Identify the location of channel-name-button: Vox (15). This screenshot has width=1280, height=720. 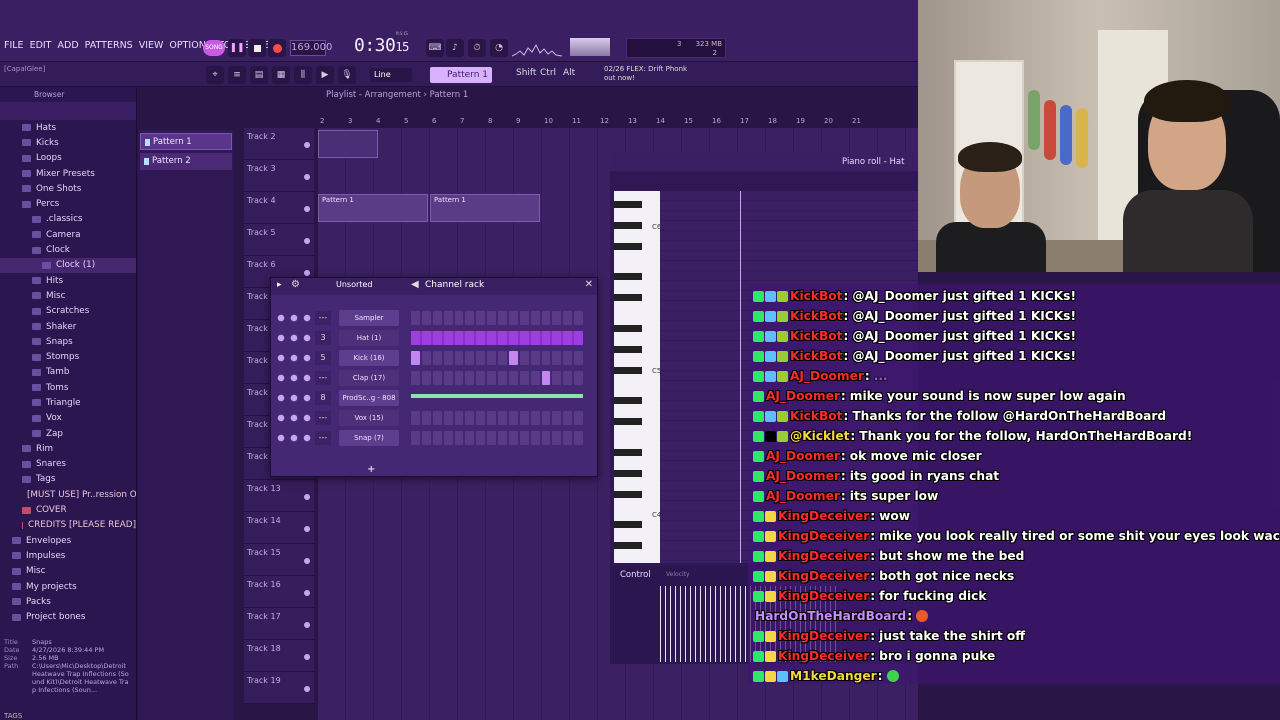
(369, 418).